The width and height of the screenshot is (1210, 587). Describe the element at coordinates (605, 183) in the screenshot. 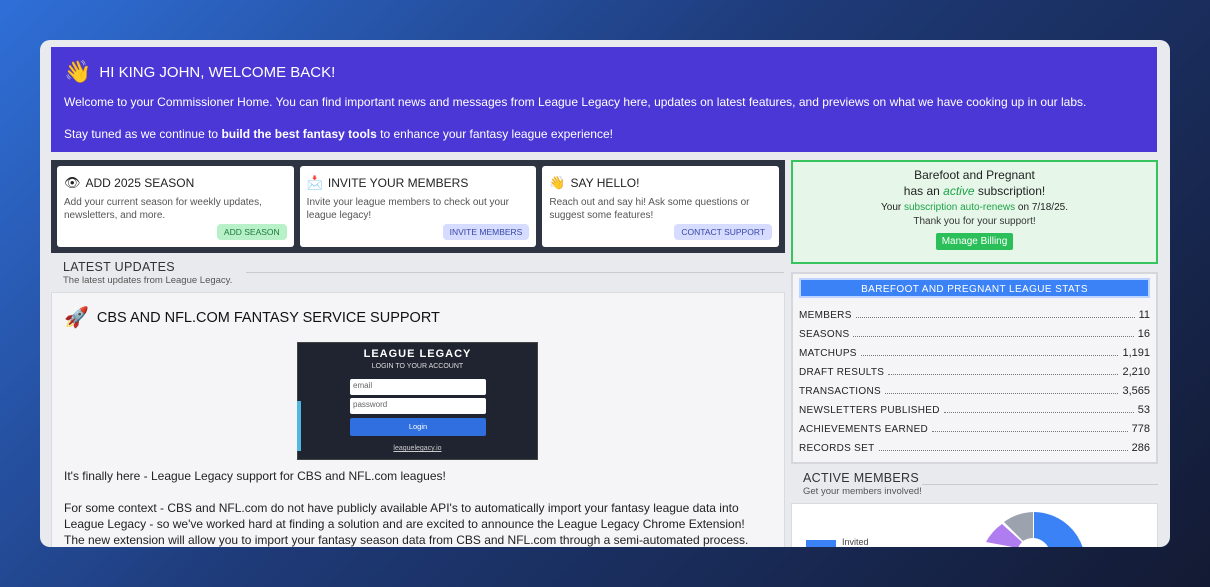

I see `say-hello-title: SAY HELLO!` at that location.